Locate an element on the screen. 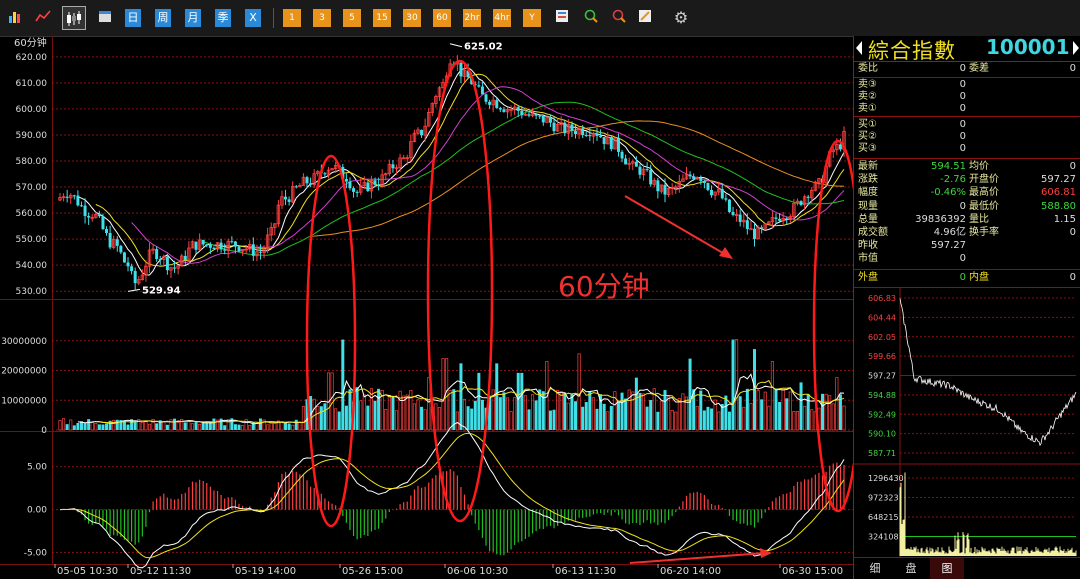  period-30-button: 30 is located at coordinates (412, 18).